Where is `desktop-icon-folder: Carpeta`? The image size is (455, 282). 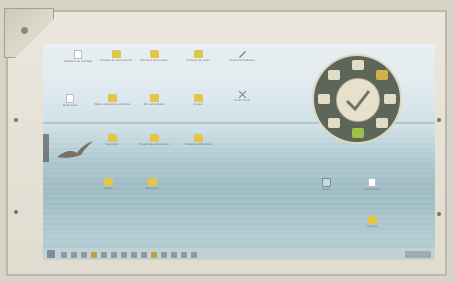
desktop-icon-folder: Carpeta is located at coordinates (372, 222).